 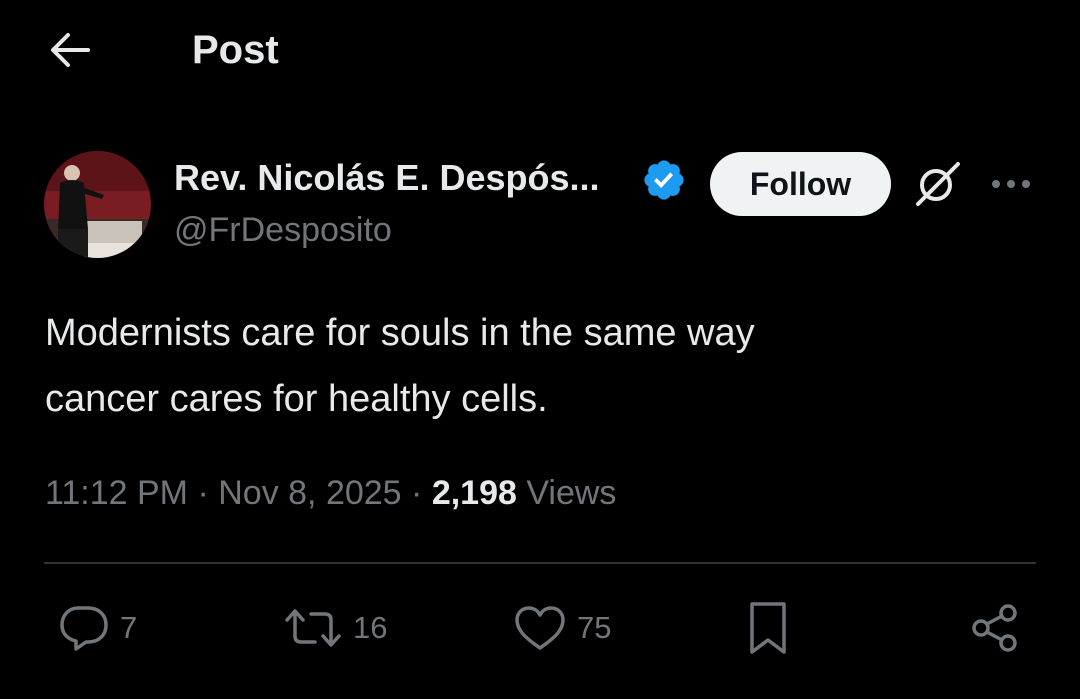 I want to click on avatar-image, so click(x=97, y=204).